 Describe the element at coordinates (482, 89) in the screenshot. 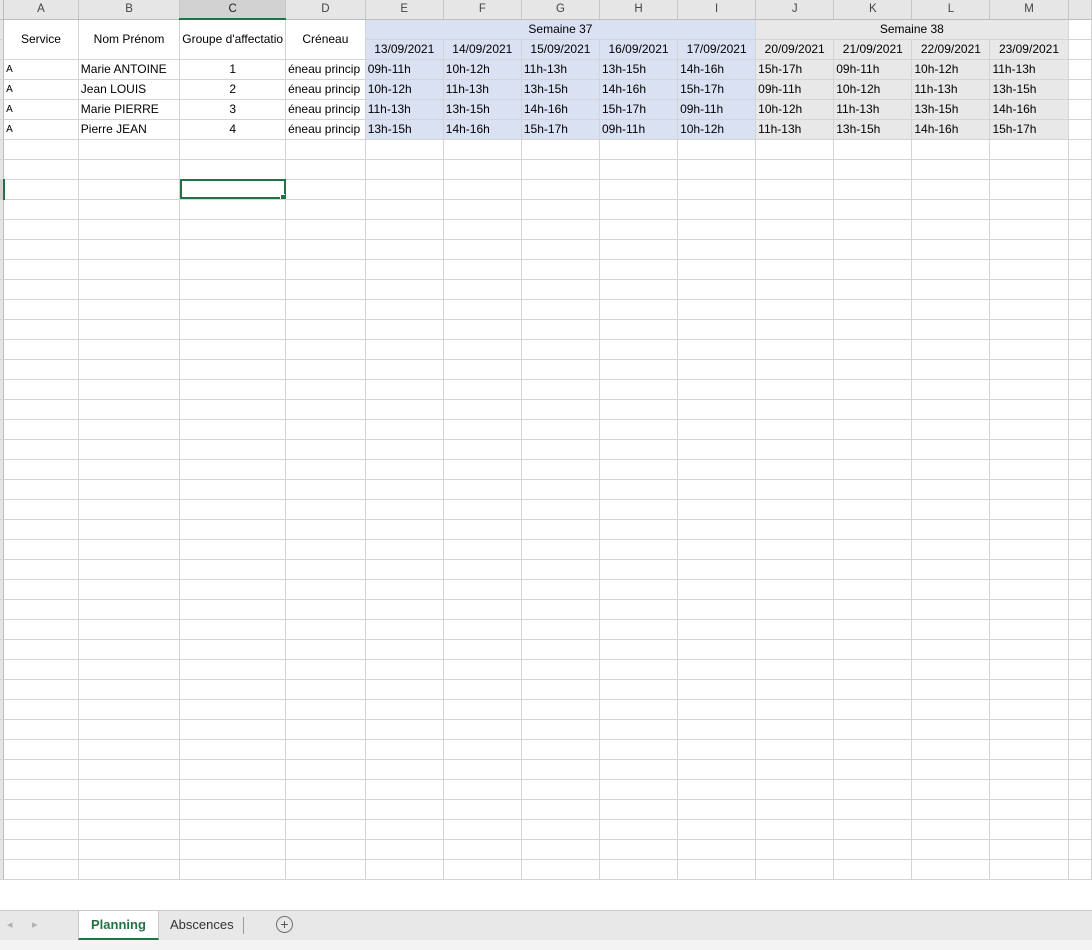

I see `slot-cell: 11h-13h` at that location.